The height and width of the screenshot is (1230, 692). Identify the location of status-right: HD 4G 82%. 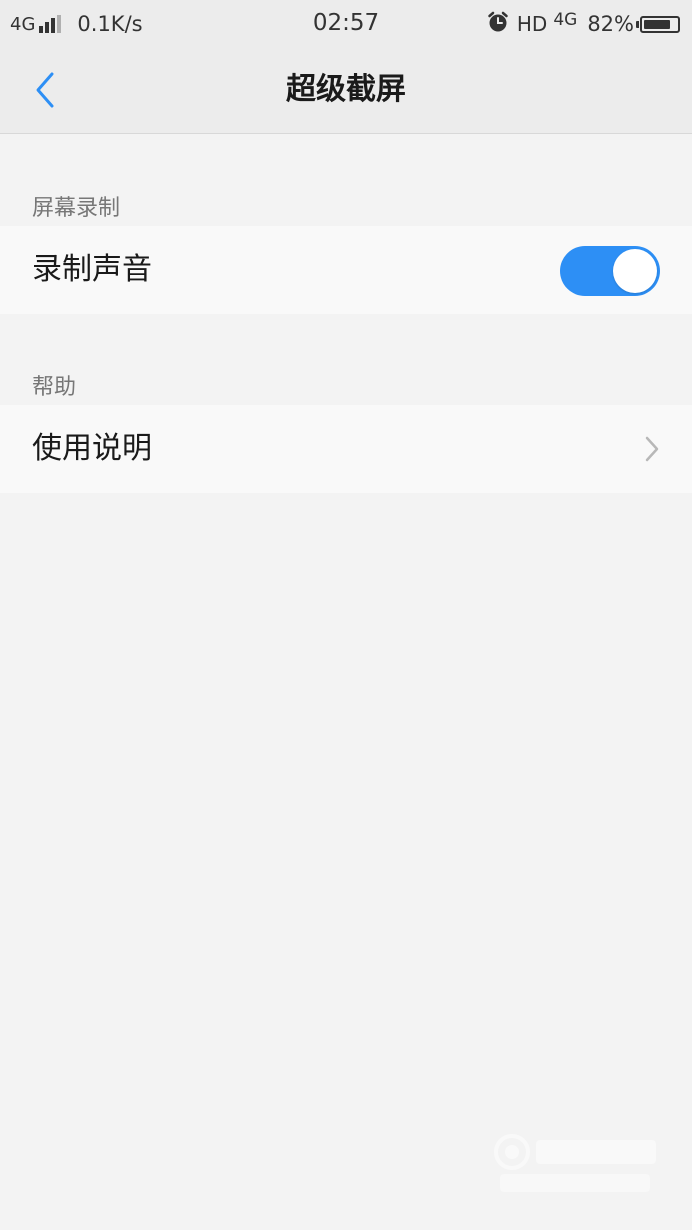
(583, 24).